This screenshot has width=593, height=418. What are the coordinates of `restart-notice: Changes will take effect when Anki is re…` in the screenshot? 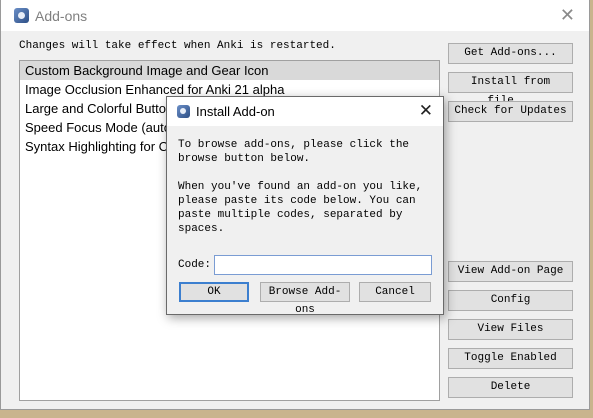 It's located at (177, 46).